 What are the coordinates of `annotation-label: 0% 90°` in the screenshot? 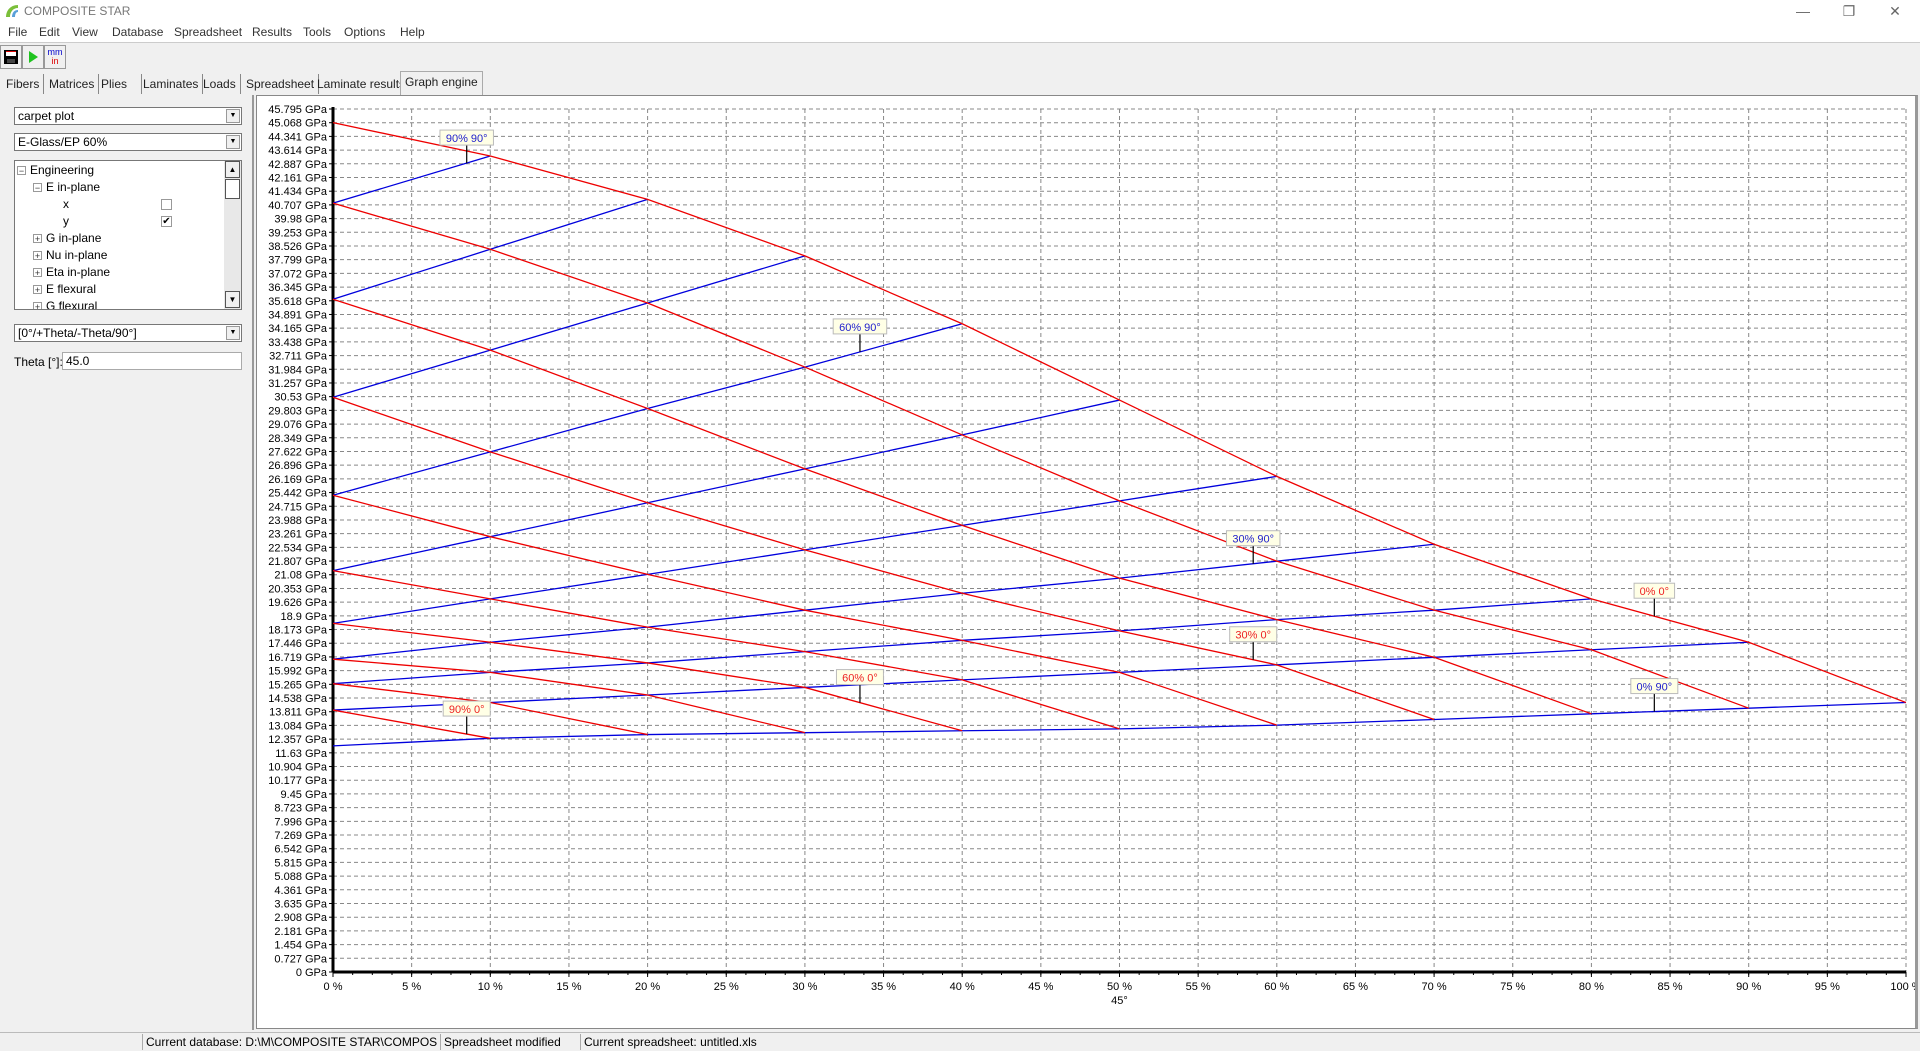 It's located at (1655, 688).